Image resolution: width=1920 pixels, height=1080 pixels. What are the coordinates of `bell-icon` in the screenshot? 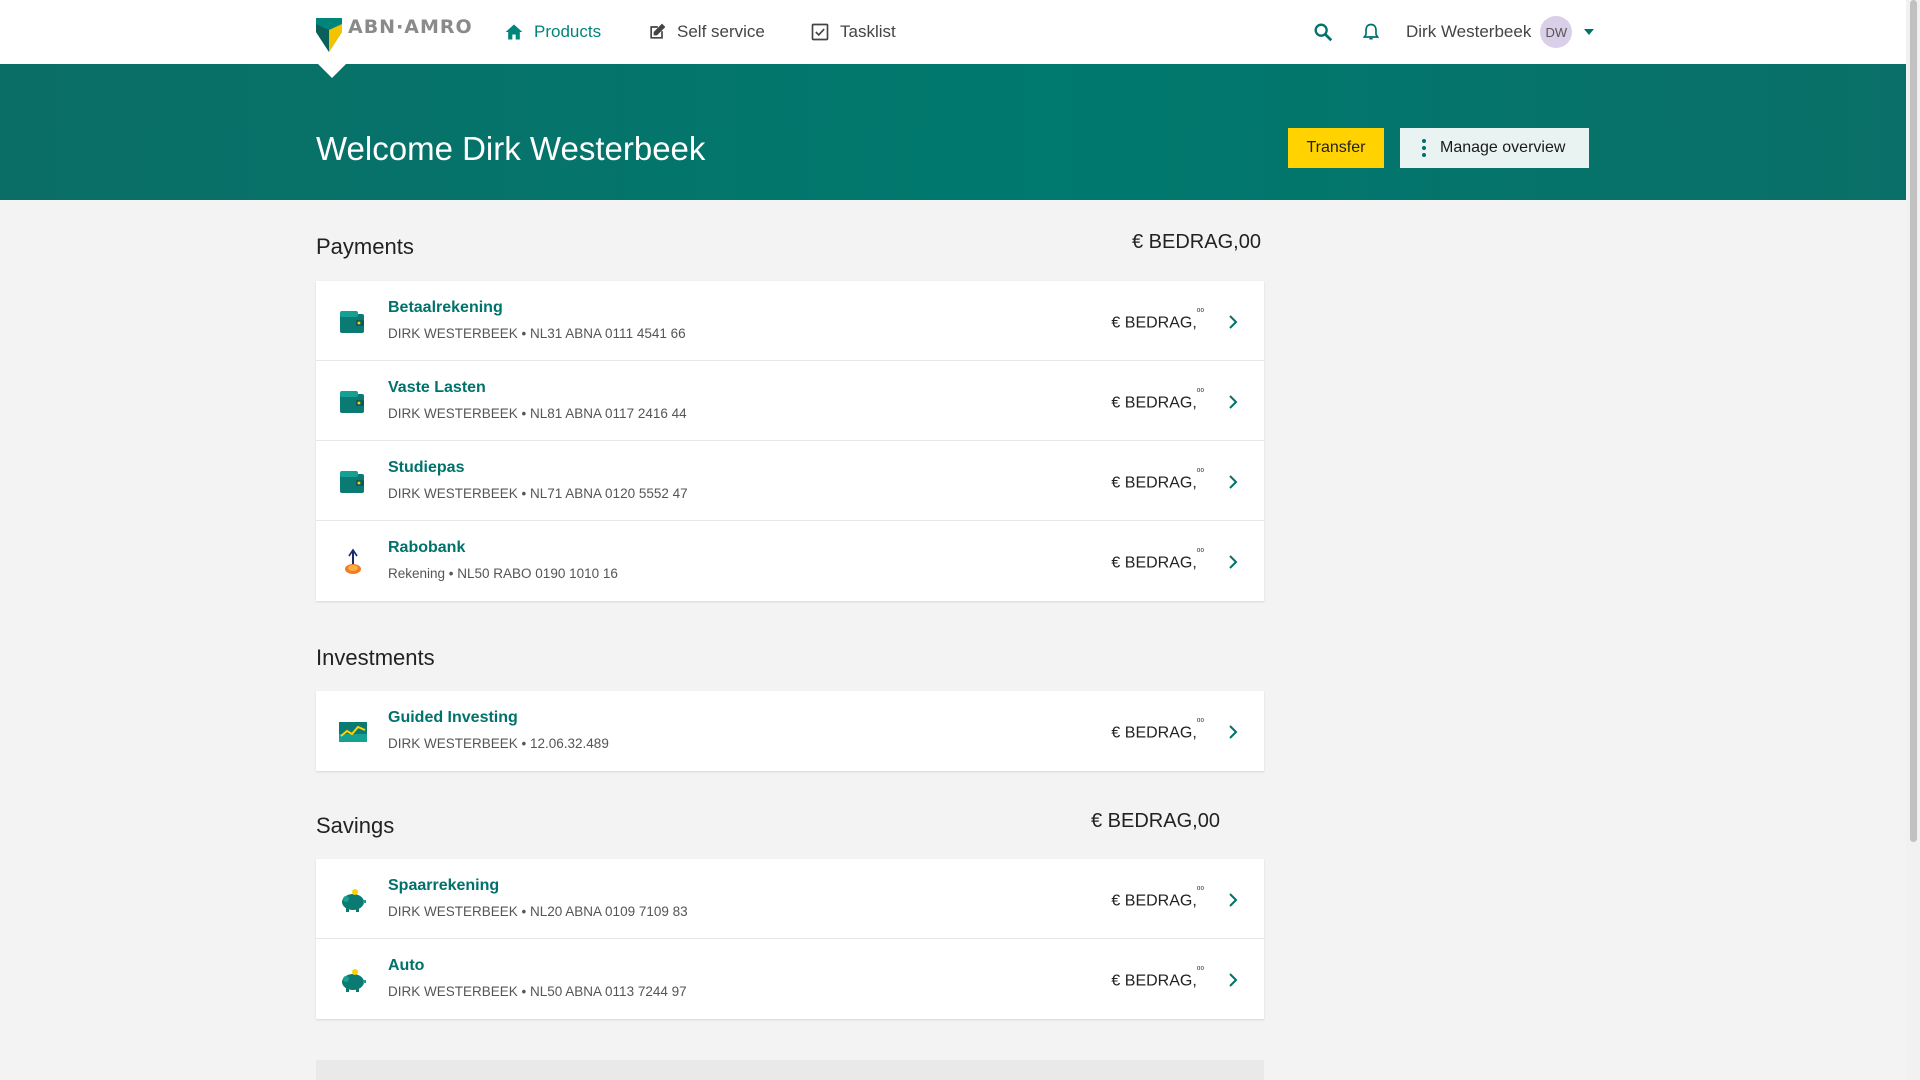 It's located at (1371, 31).